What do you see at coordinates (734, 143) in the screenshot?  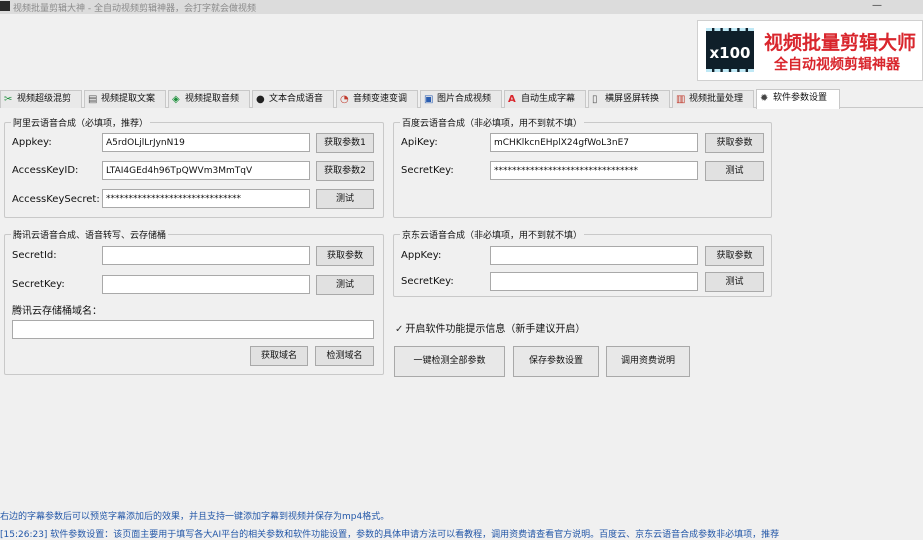 I see `baidu-get-param-button: 获取参数` at bounding box center [734, 143].